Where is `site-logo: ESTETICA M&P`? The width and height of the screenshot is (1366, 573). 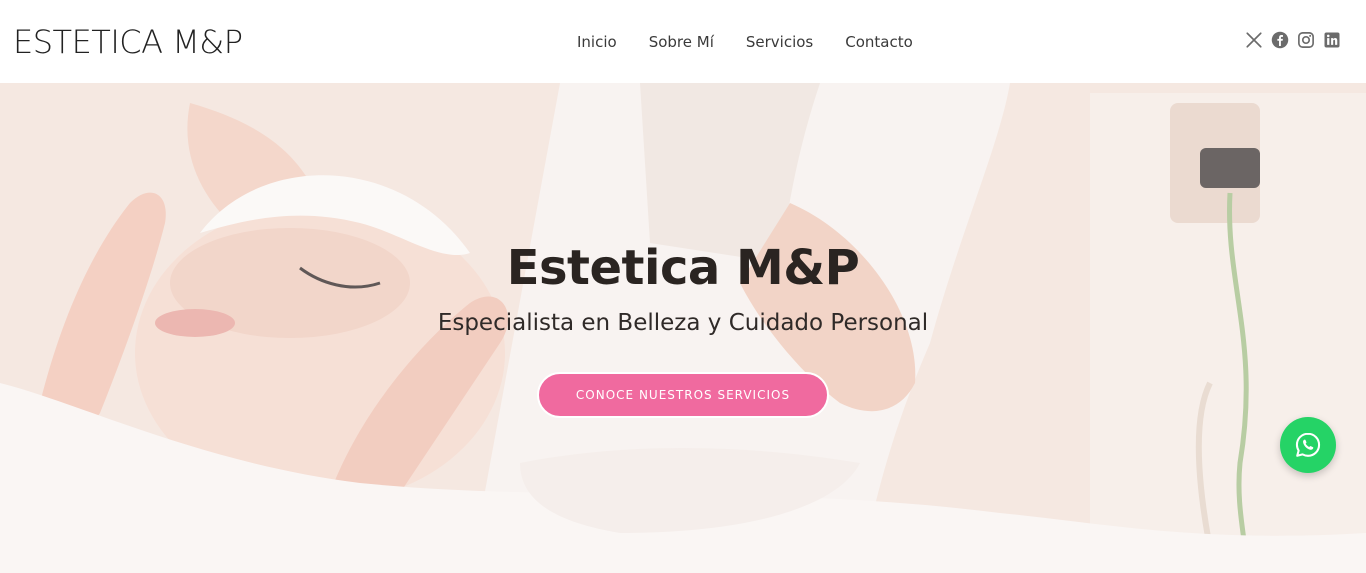
site-logo: ESTETICA M&P is located at coordinates (128, 42).